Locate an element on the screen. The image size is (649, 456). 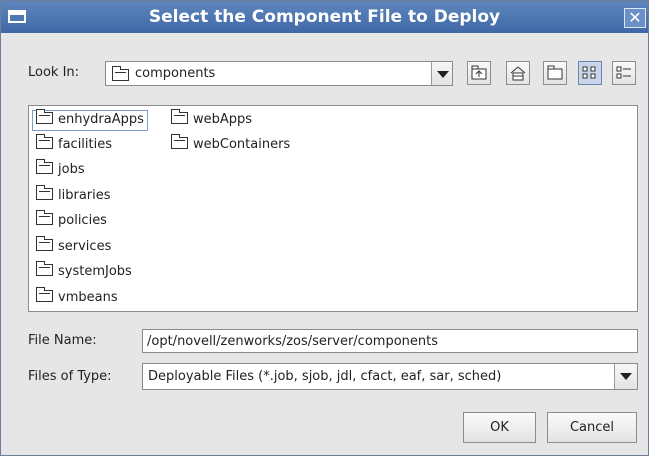
details-view-button is located at coordinates (624, 73).